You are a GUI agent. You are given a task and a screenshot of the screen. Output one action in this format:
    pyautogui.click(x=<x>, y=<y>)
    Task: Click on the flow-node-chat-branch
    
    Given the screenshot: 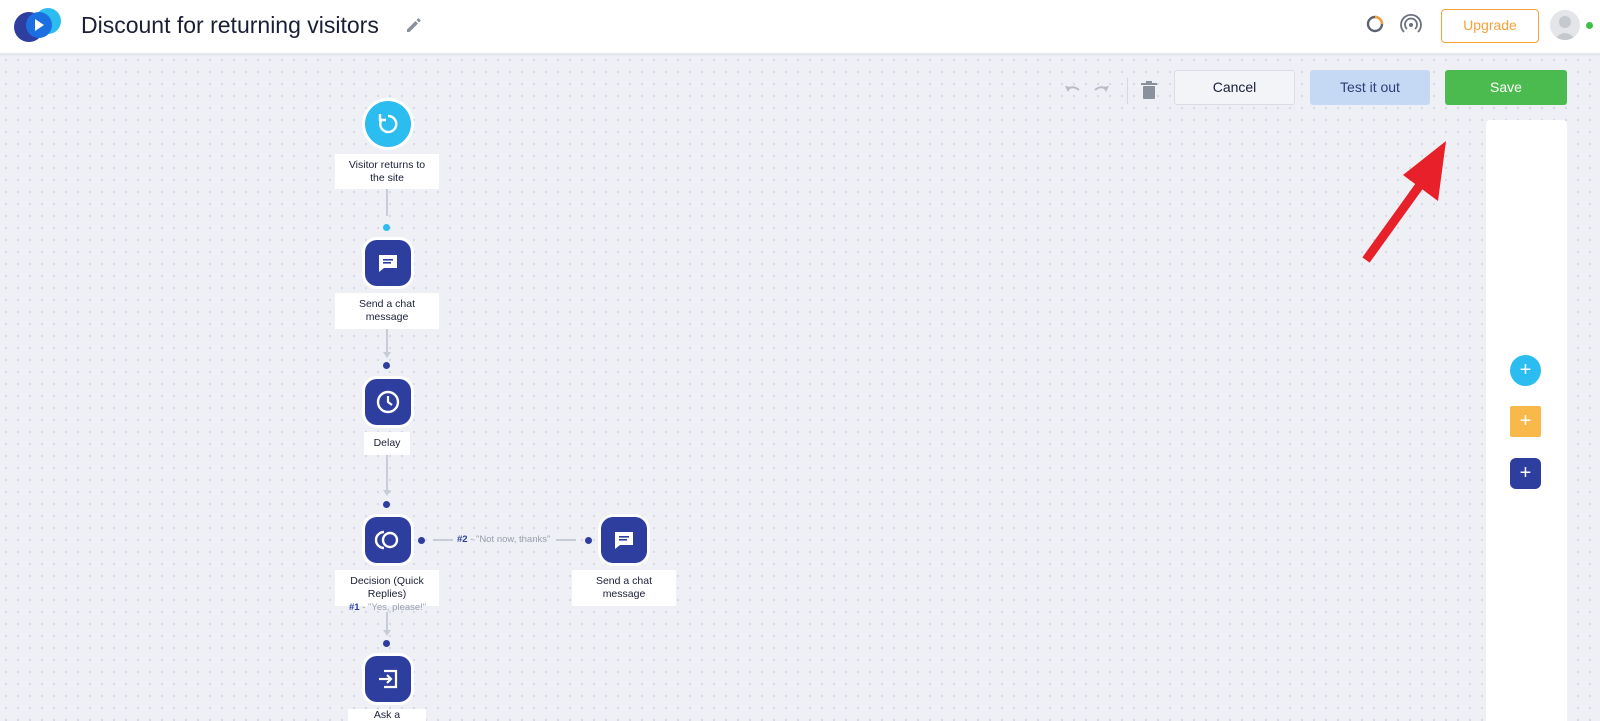 What is the action you would take?
    pyautogui.click(x=624, y=540)
    